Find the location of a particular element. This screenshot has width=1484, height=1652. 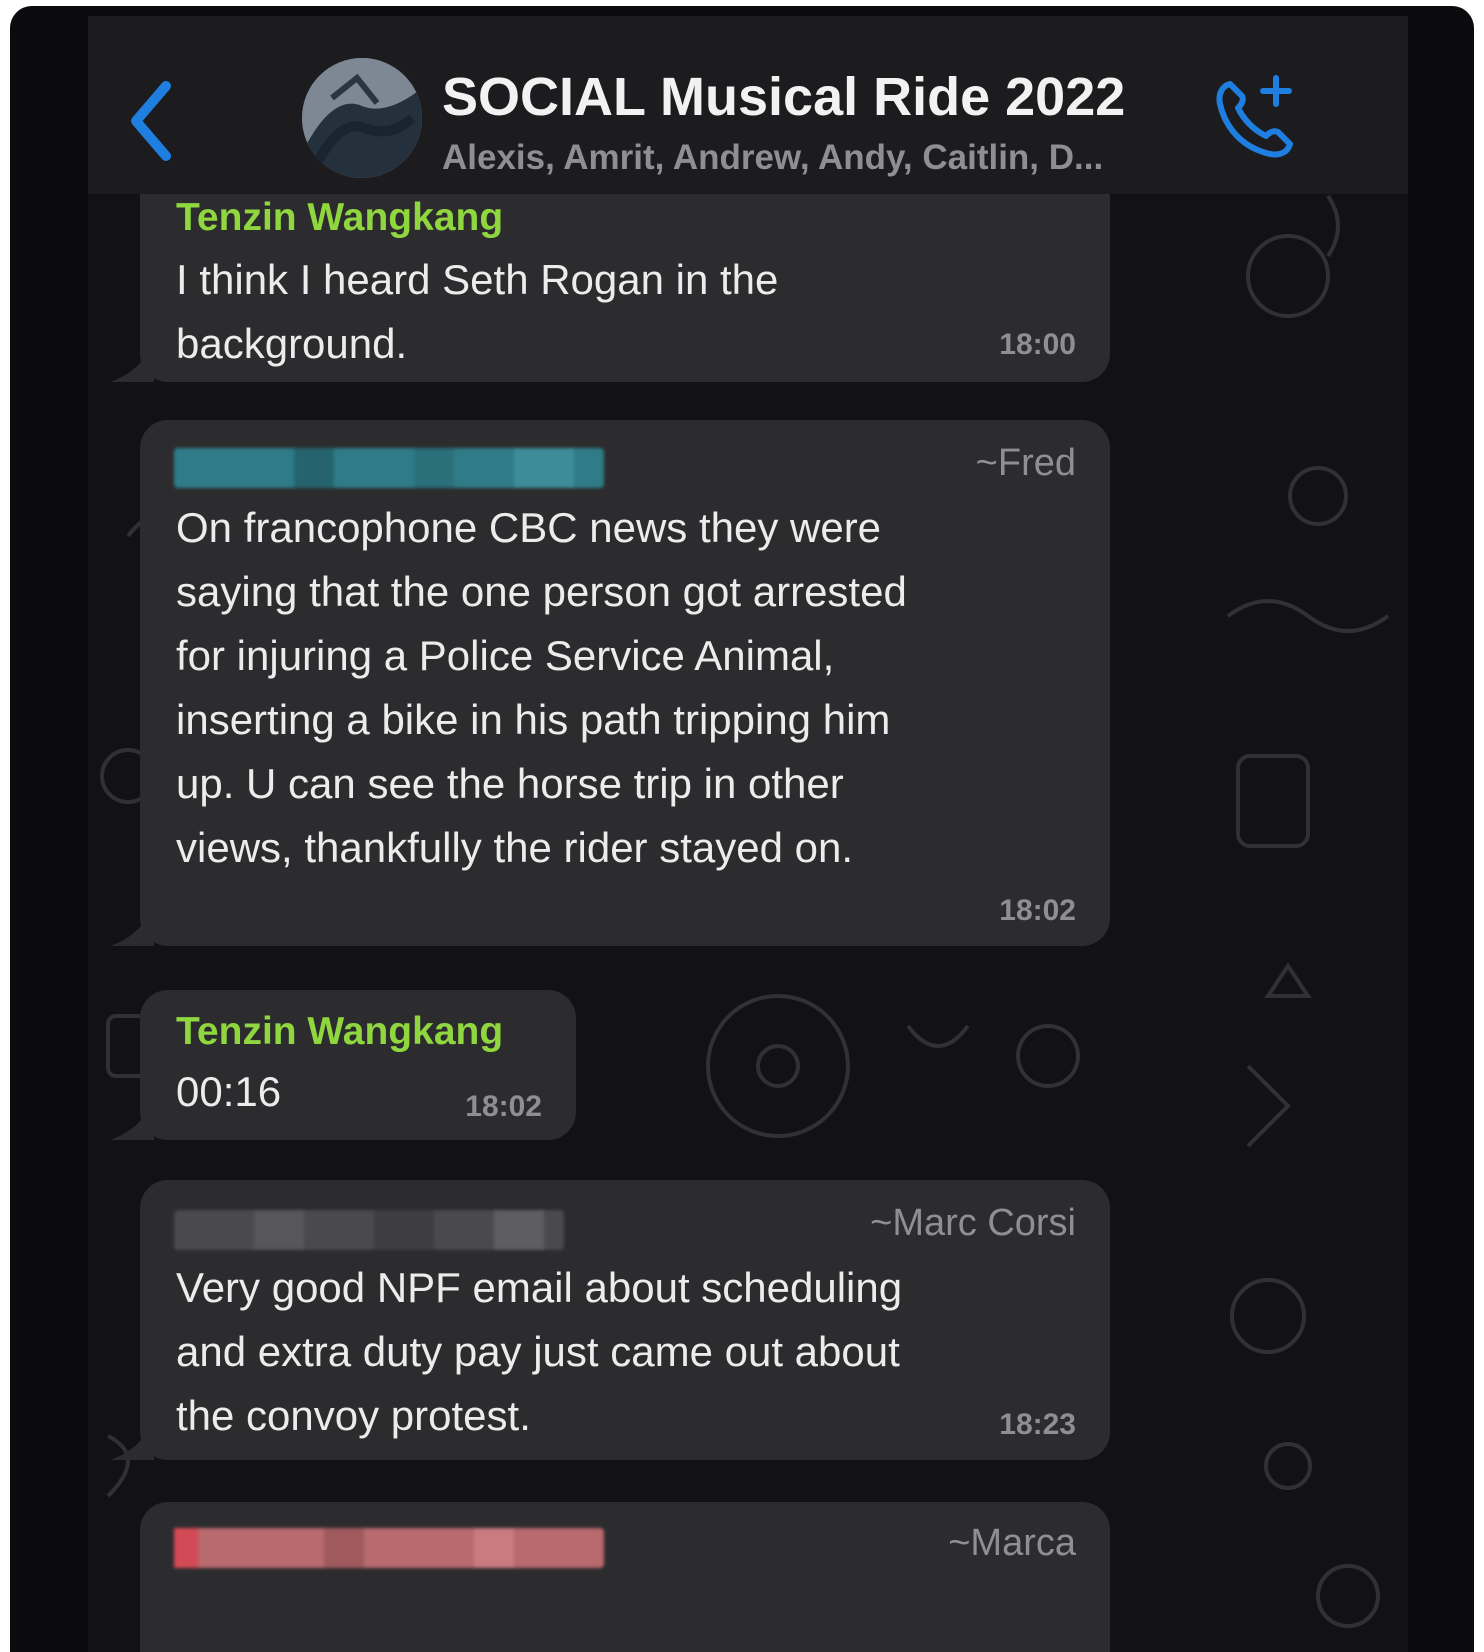

group-avatar is located at coordinates (362, 118).